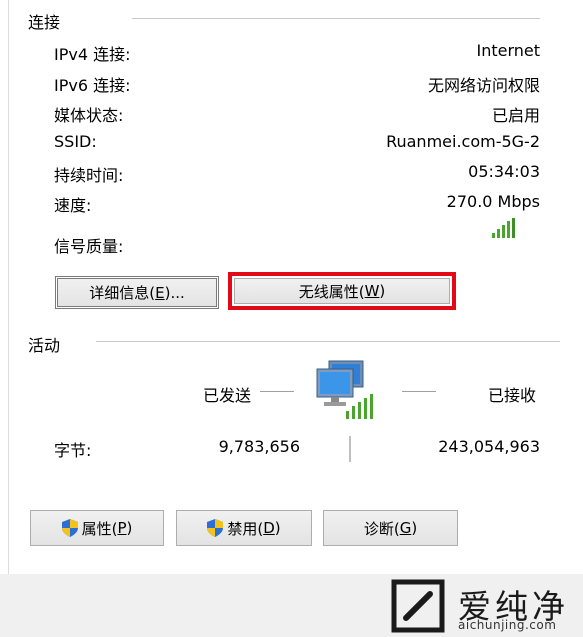 This screenshot has height=637, width=583. Describe the element at coordinates (382, 291) in the screenshot. I see `wireless-properties-suffix: )` at that location.